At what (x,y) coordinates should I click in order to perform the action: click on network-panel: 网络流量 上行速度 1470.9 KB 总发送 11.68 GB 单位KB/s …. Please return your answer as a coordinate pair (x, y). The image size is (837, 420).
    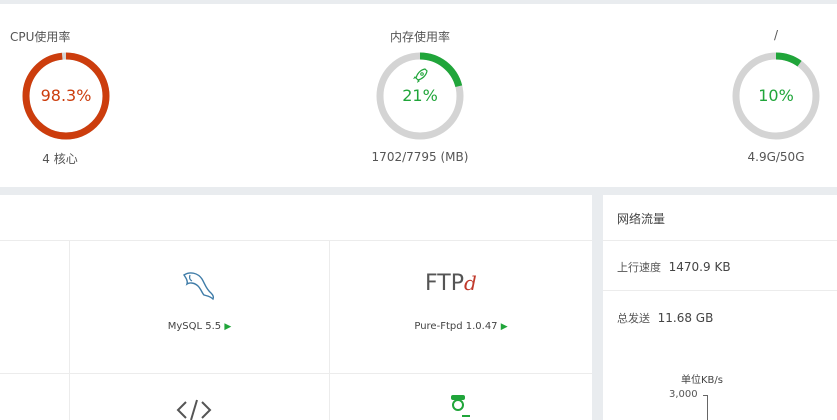
    Looking at the image, I should click on (720, 307).